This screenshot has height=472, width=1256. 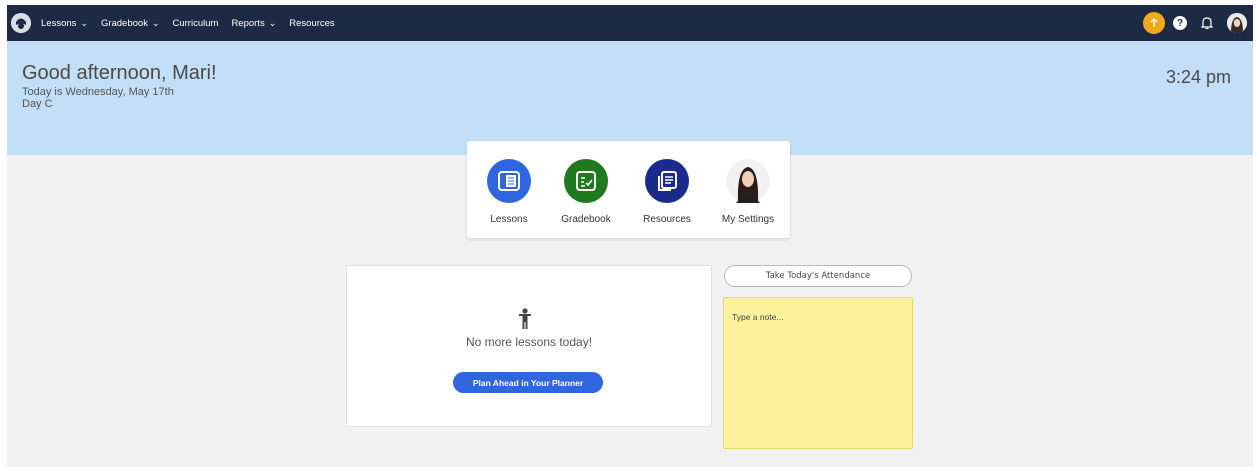 What do you see at coordinates (667, 219) in the screenshot?
I see `quick-label-resources: Resources` at bounding box center [667, 219].